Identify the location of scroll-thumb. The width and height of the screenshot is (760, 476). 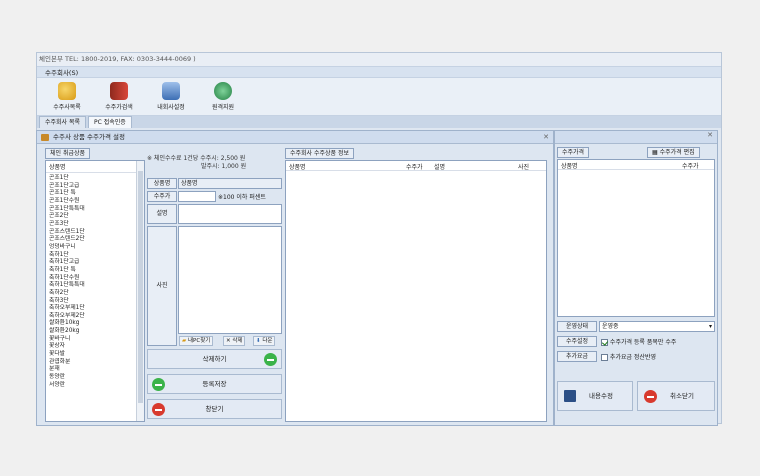
(140, 287).